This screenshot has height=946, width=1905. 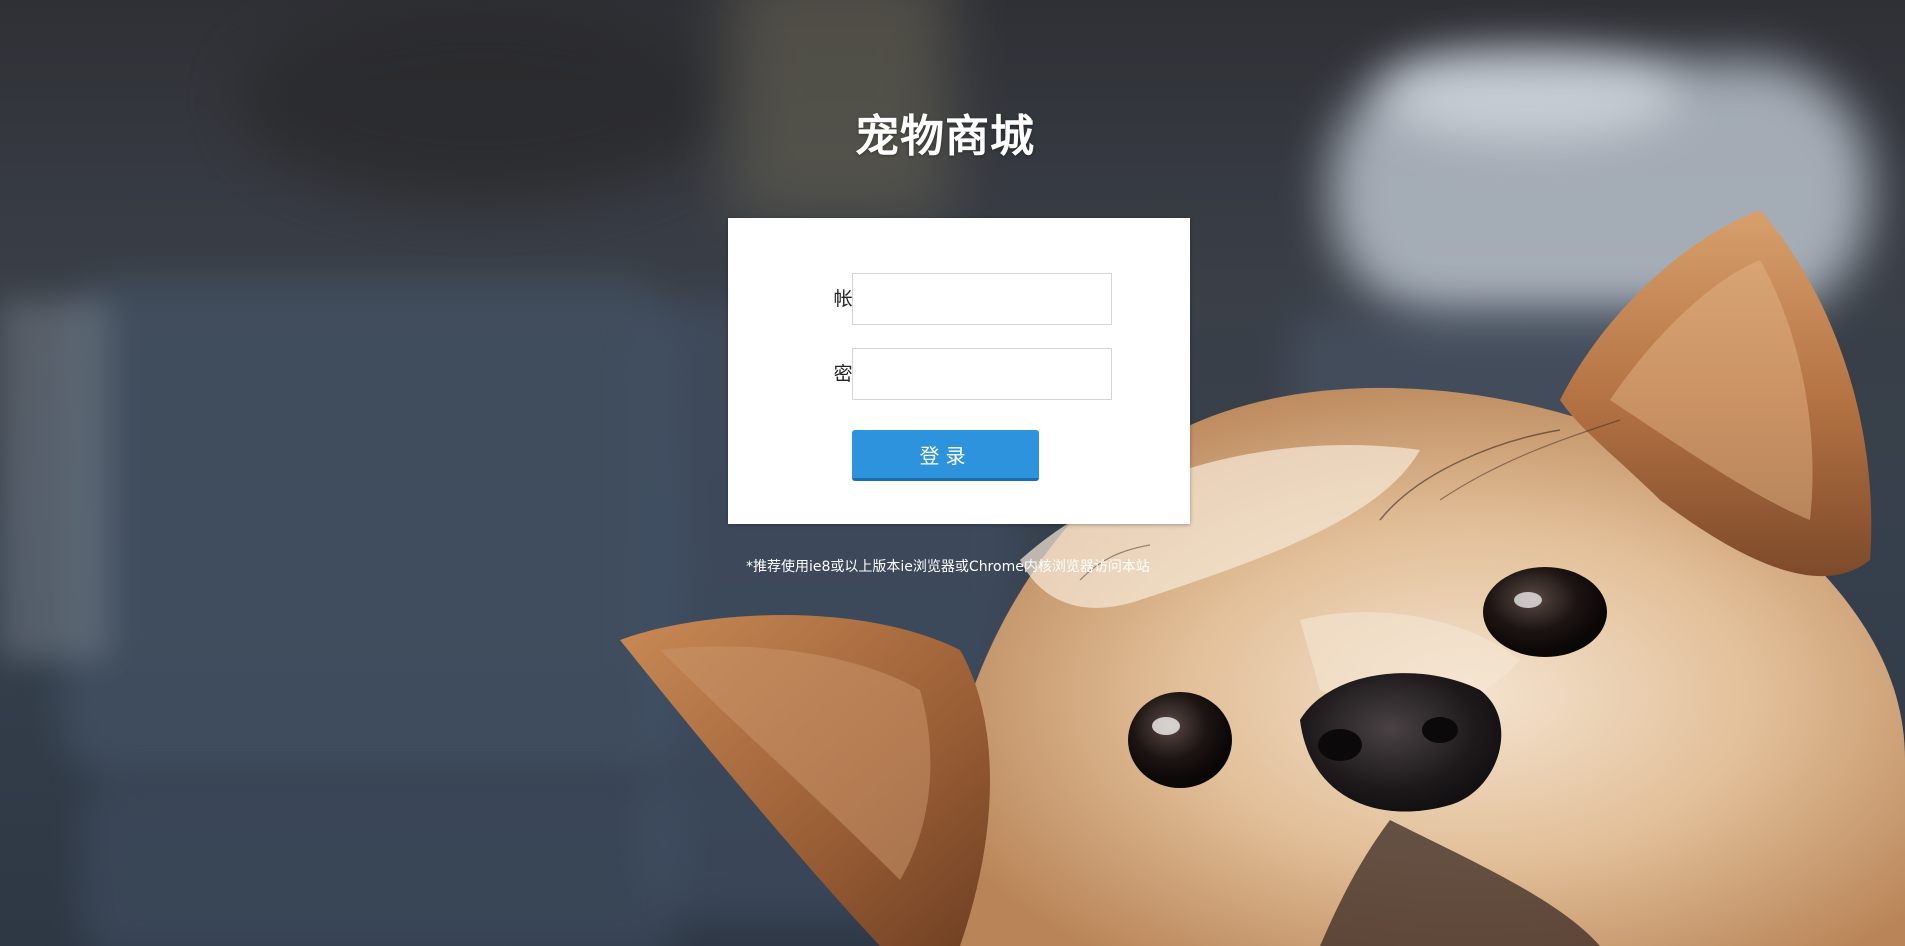 I want to click on username-input, so click(x=982, y=299).